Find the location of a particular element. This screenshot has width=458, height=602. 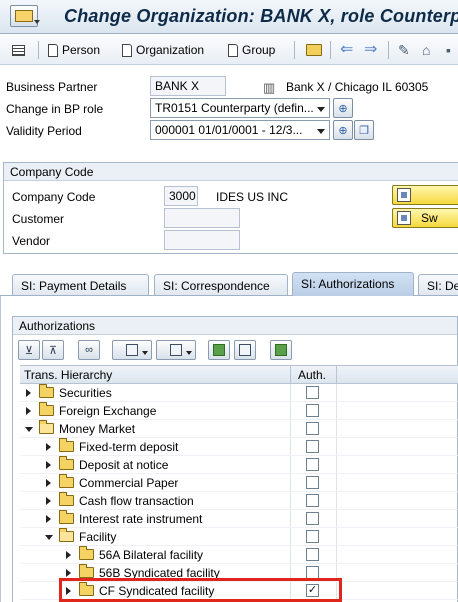

column-header-auth: Auth. is located at coordinates (312, 375).